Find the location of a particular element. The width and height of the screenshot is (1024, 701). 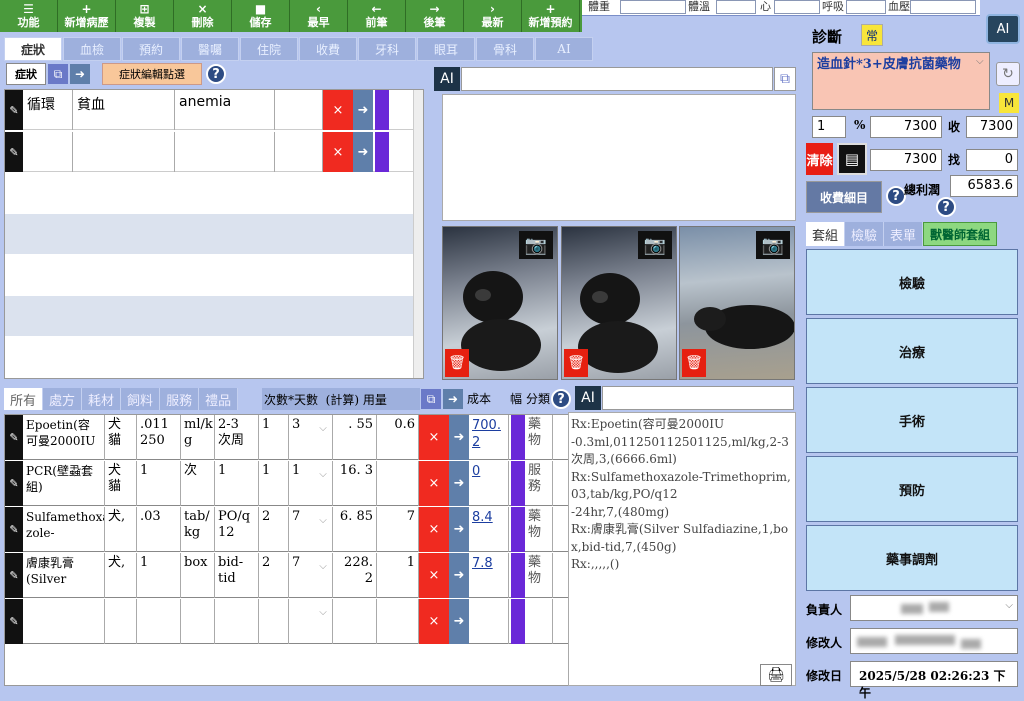

product-name: Sulfamethoxa zole- is located at coordinates (64, 529).